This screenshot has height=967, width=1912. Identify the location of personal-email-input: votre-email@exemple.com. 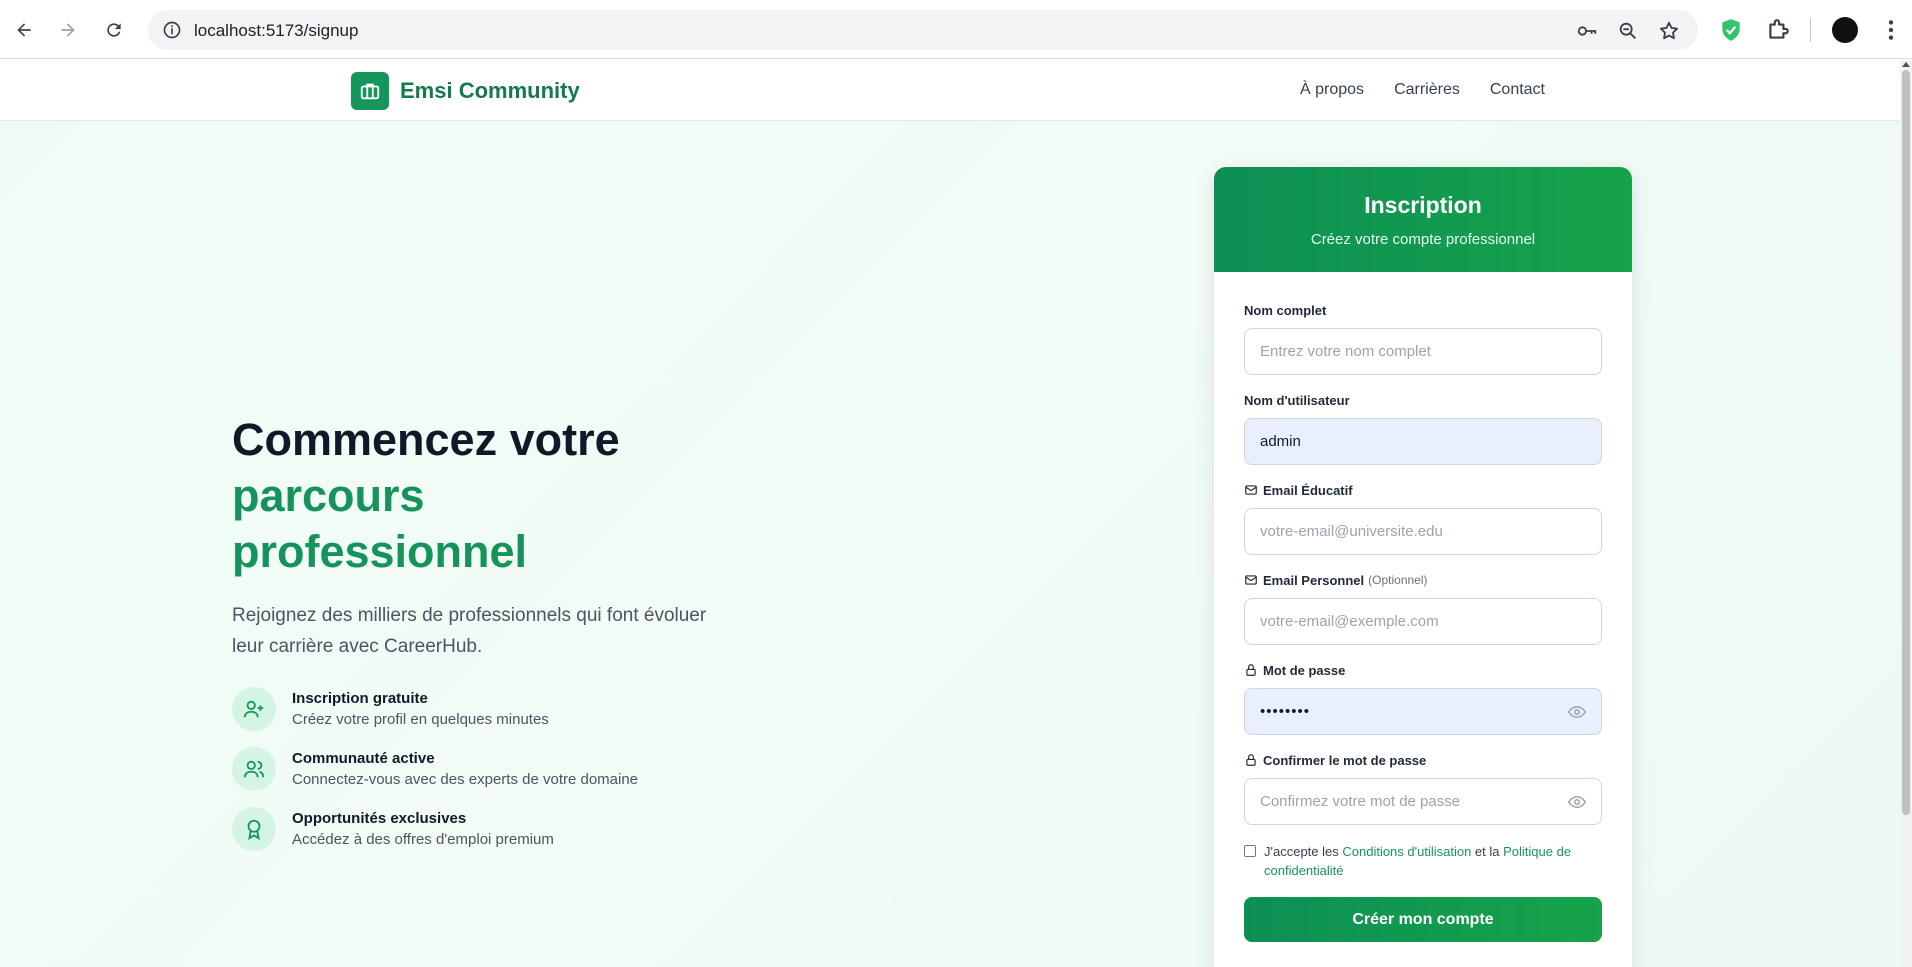
(1423, 621).